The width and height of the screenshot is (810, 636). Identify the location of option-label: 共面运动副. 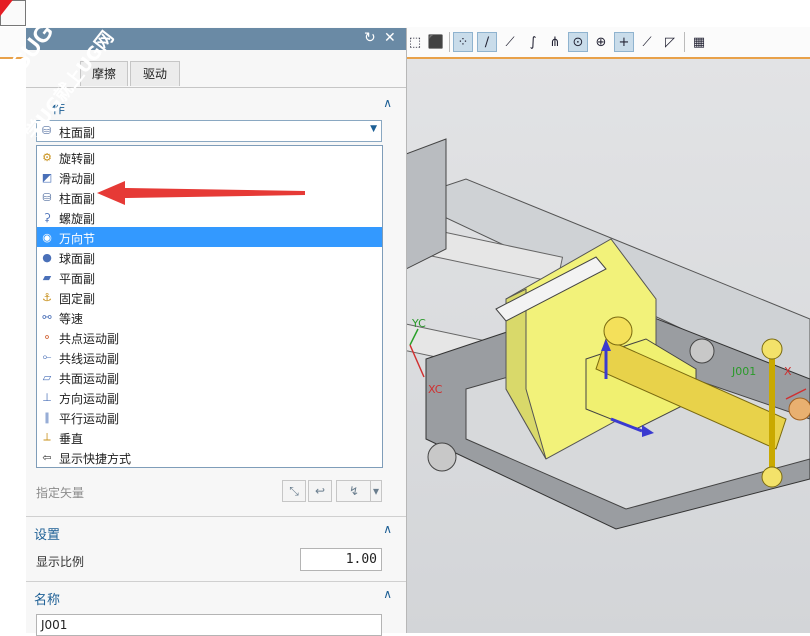
(89, 379).